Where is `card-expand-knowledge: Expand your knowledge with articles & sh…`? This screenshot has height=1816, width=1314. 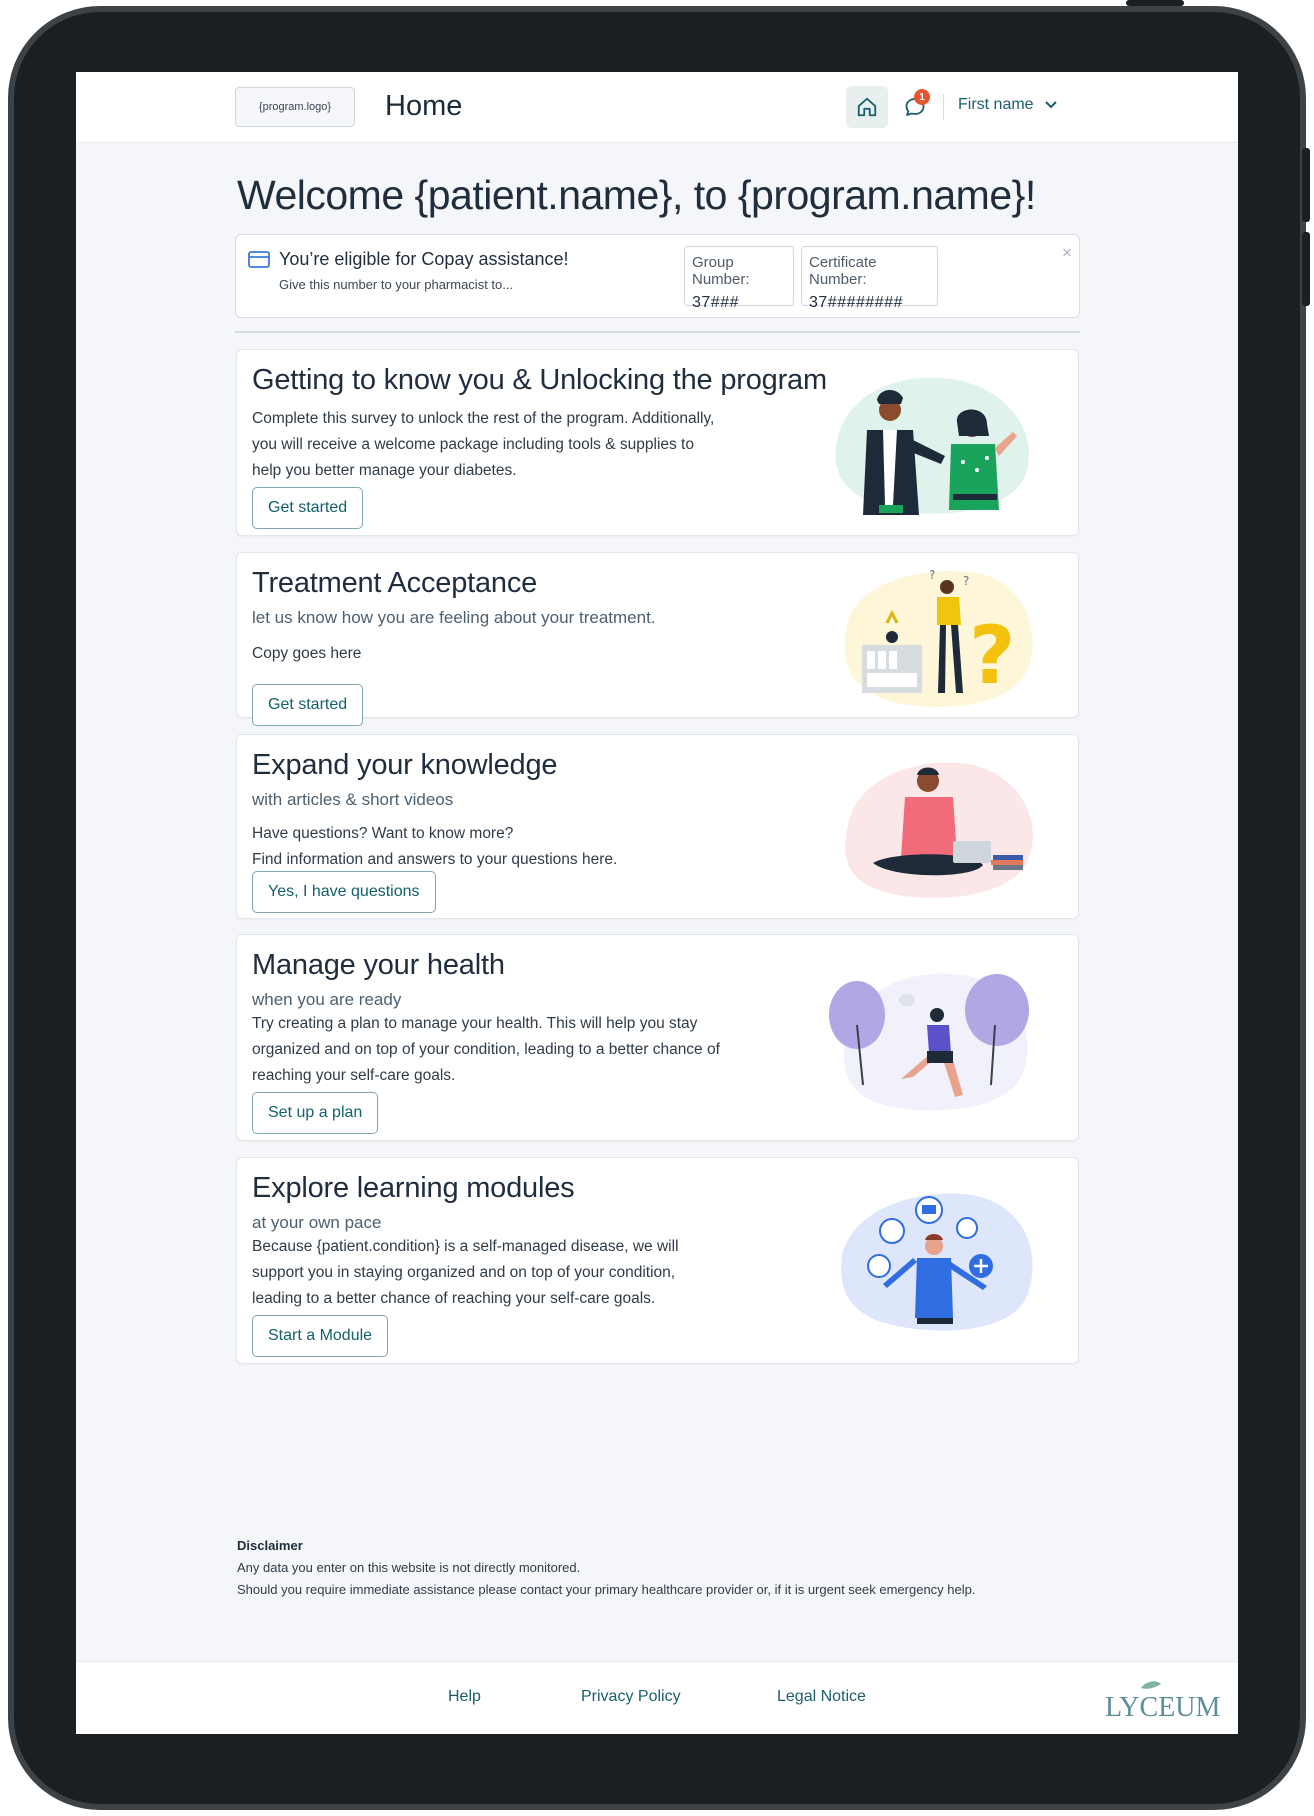 card-expand-knowledge: Expand your knowledge with articles & sh… is located at coordinates (657, 826).